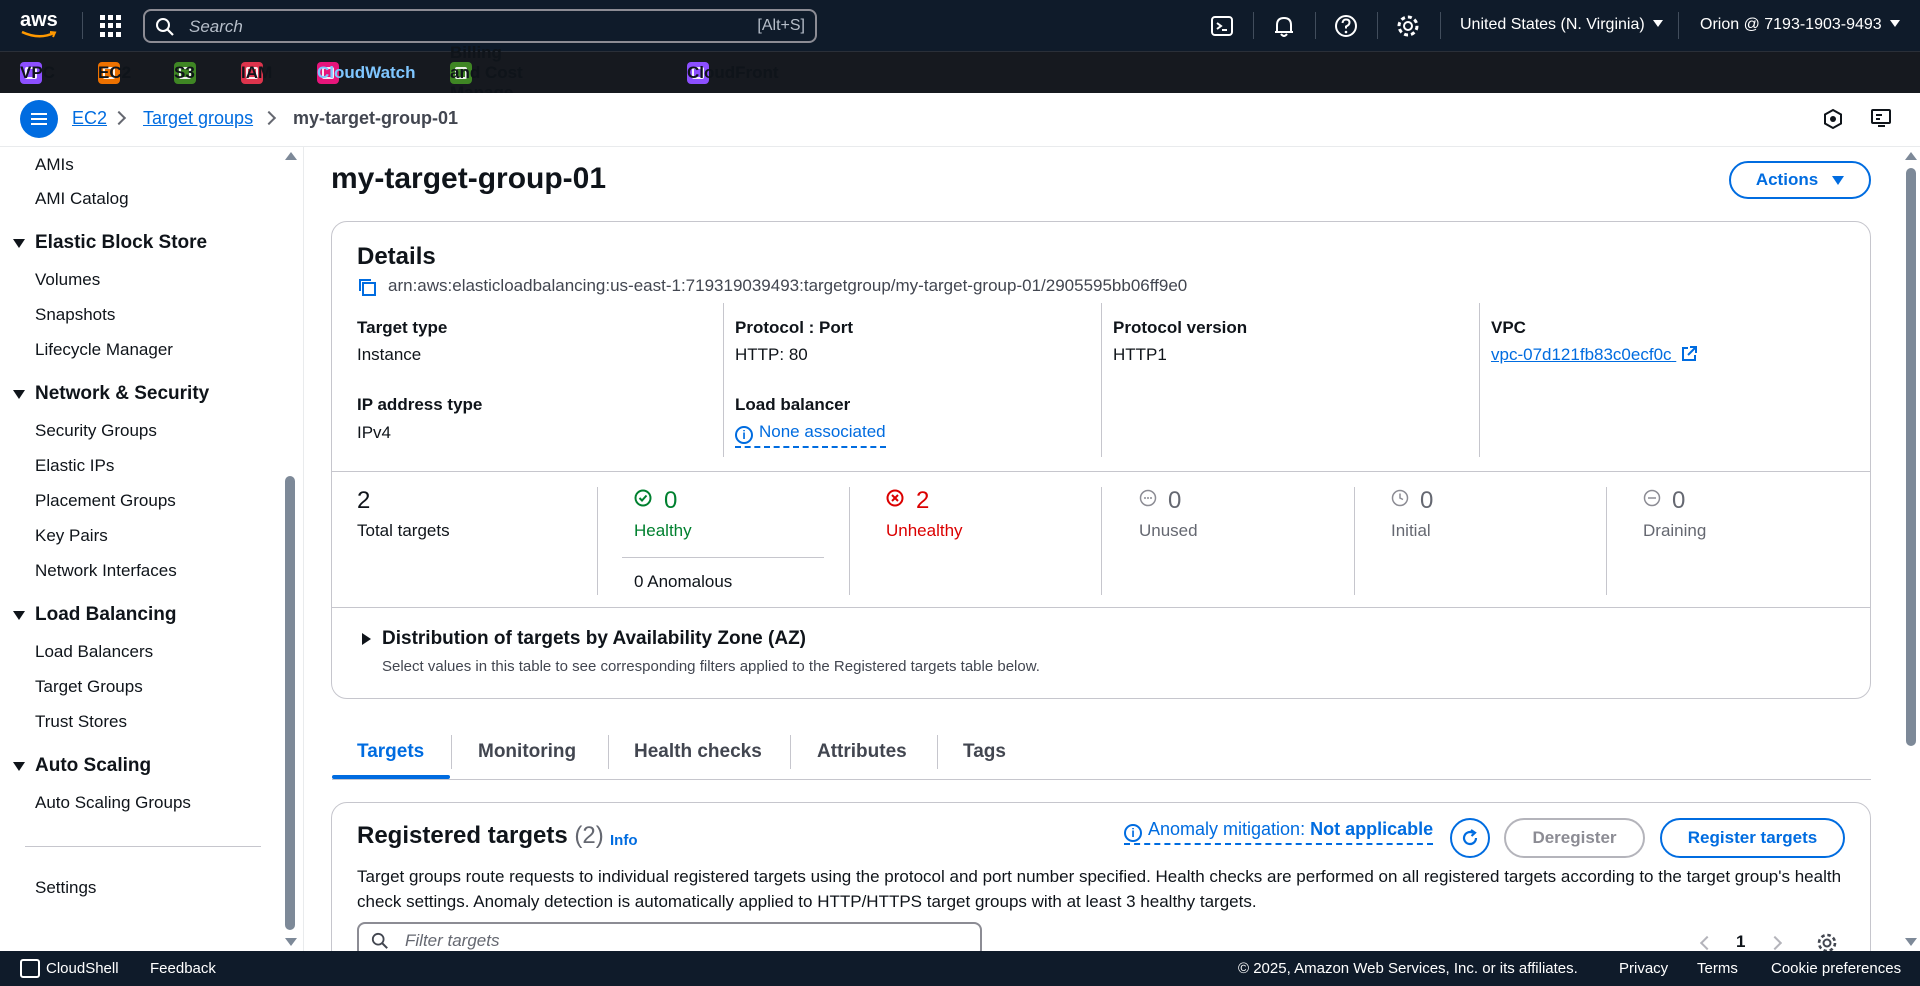 The height and width of the screenshot is (986, 1920). I want to click on section-title: Auto Scaling, so click(93, 765).